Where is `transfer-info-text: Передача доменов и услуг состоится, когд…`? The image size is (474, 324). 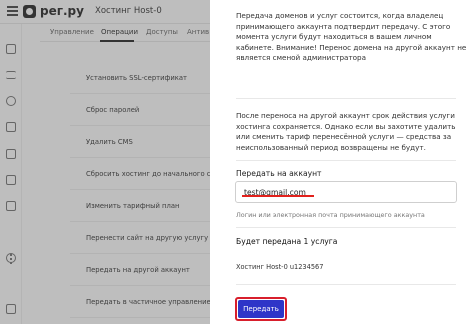 transfer-info-text: Передача доменов и услуг состоится, когд… is located at coordinates (351, 37).